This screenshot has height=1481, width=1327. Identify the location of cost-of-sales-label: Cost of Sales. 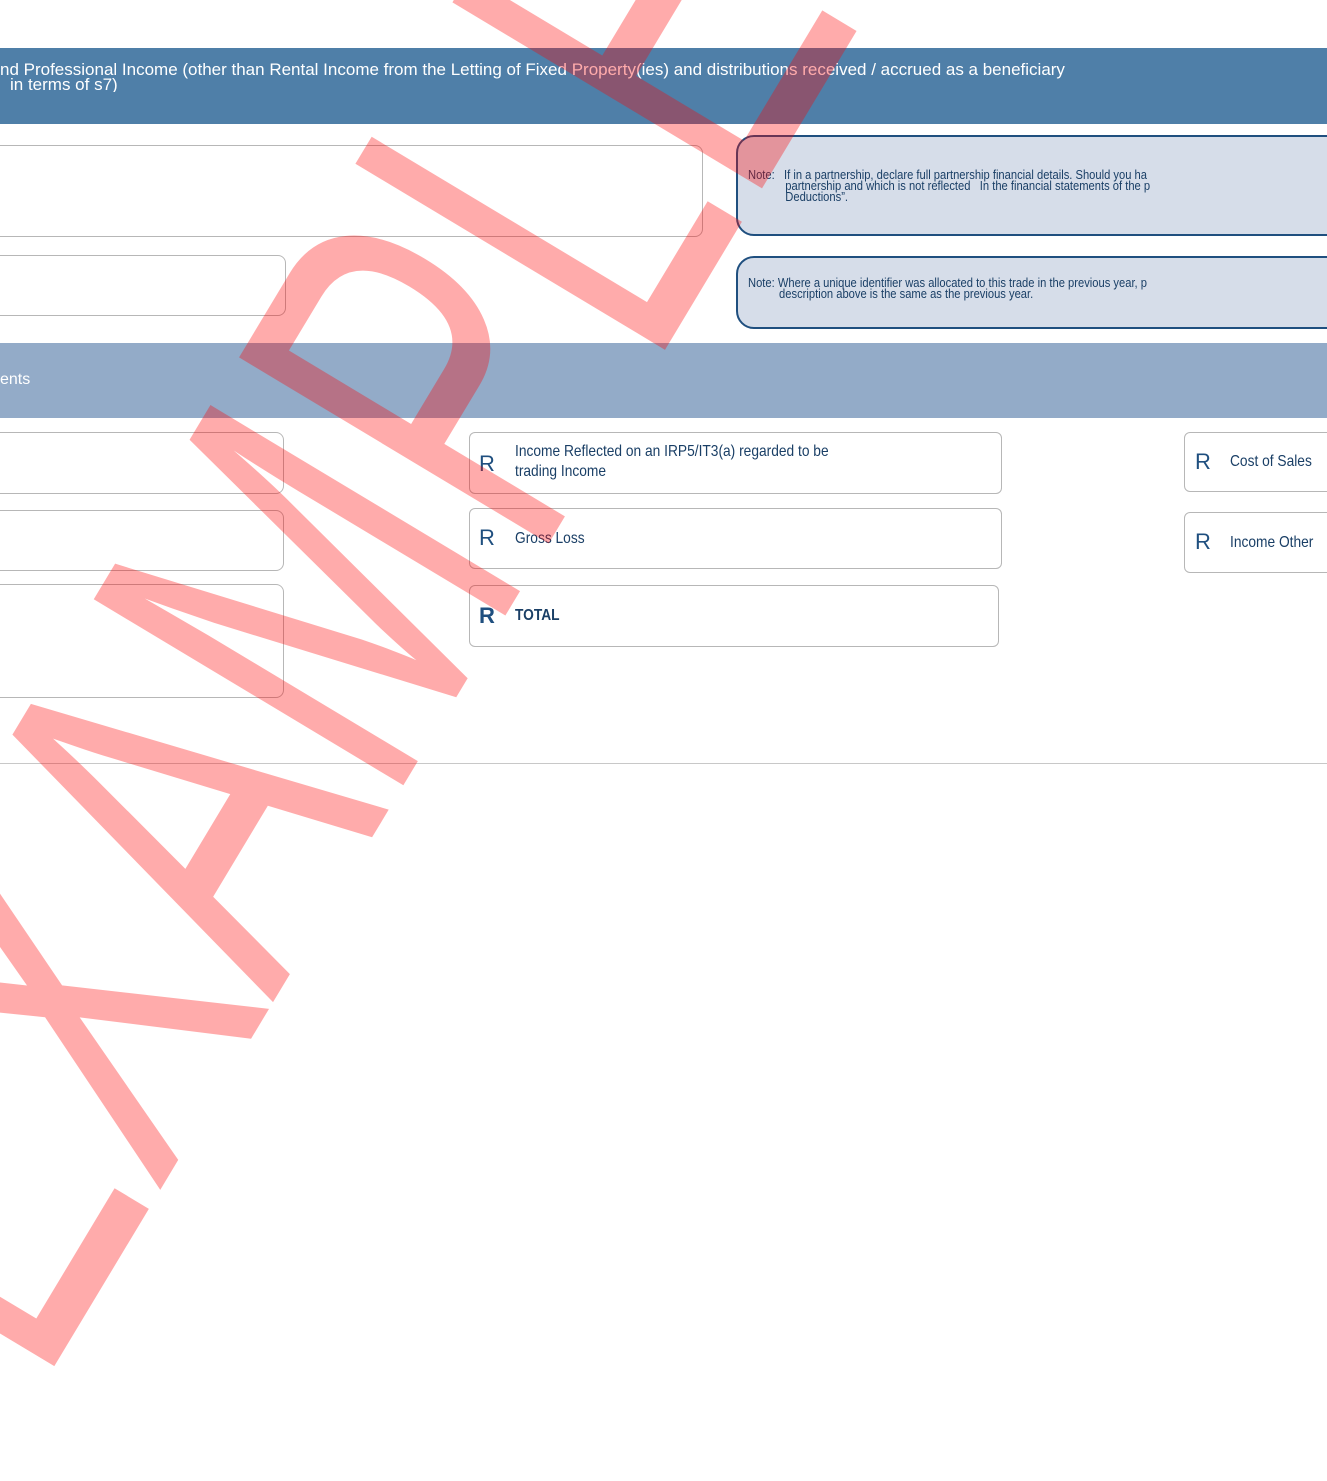
(1271, 461).